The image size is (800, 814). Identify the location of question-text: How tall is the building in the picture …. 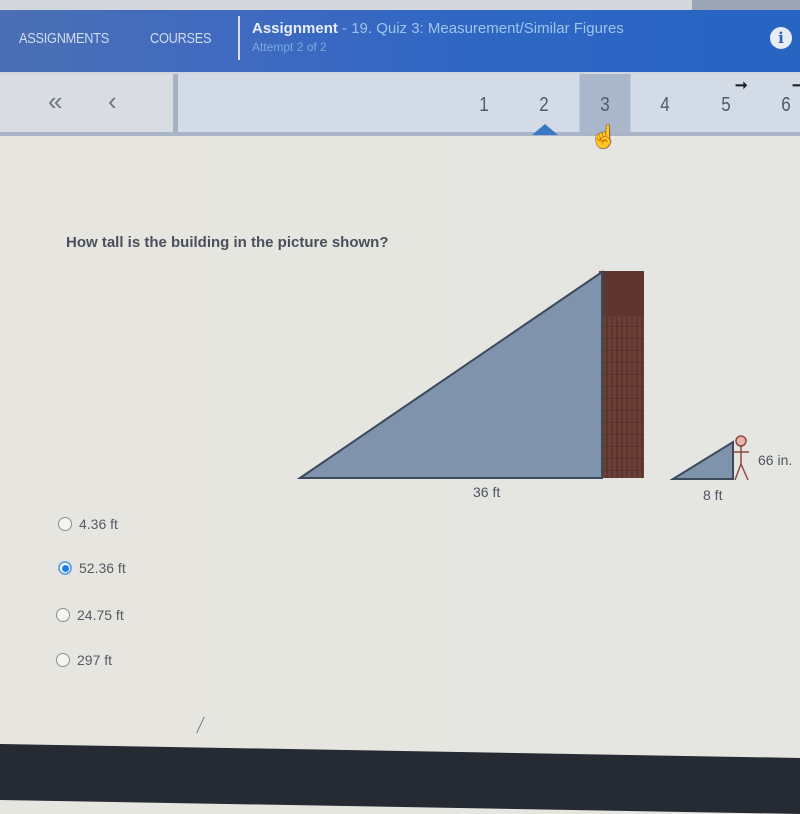
(227, 242).